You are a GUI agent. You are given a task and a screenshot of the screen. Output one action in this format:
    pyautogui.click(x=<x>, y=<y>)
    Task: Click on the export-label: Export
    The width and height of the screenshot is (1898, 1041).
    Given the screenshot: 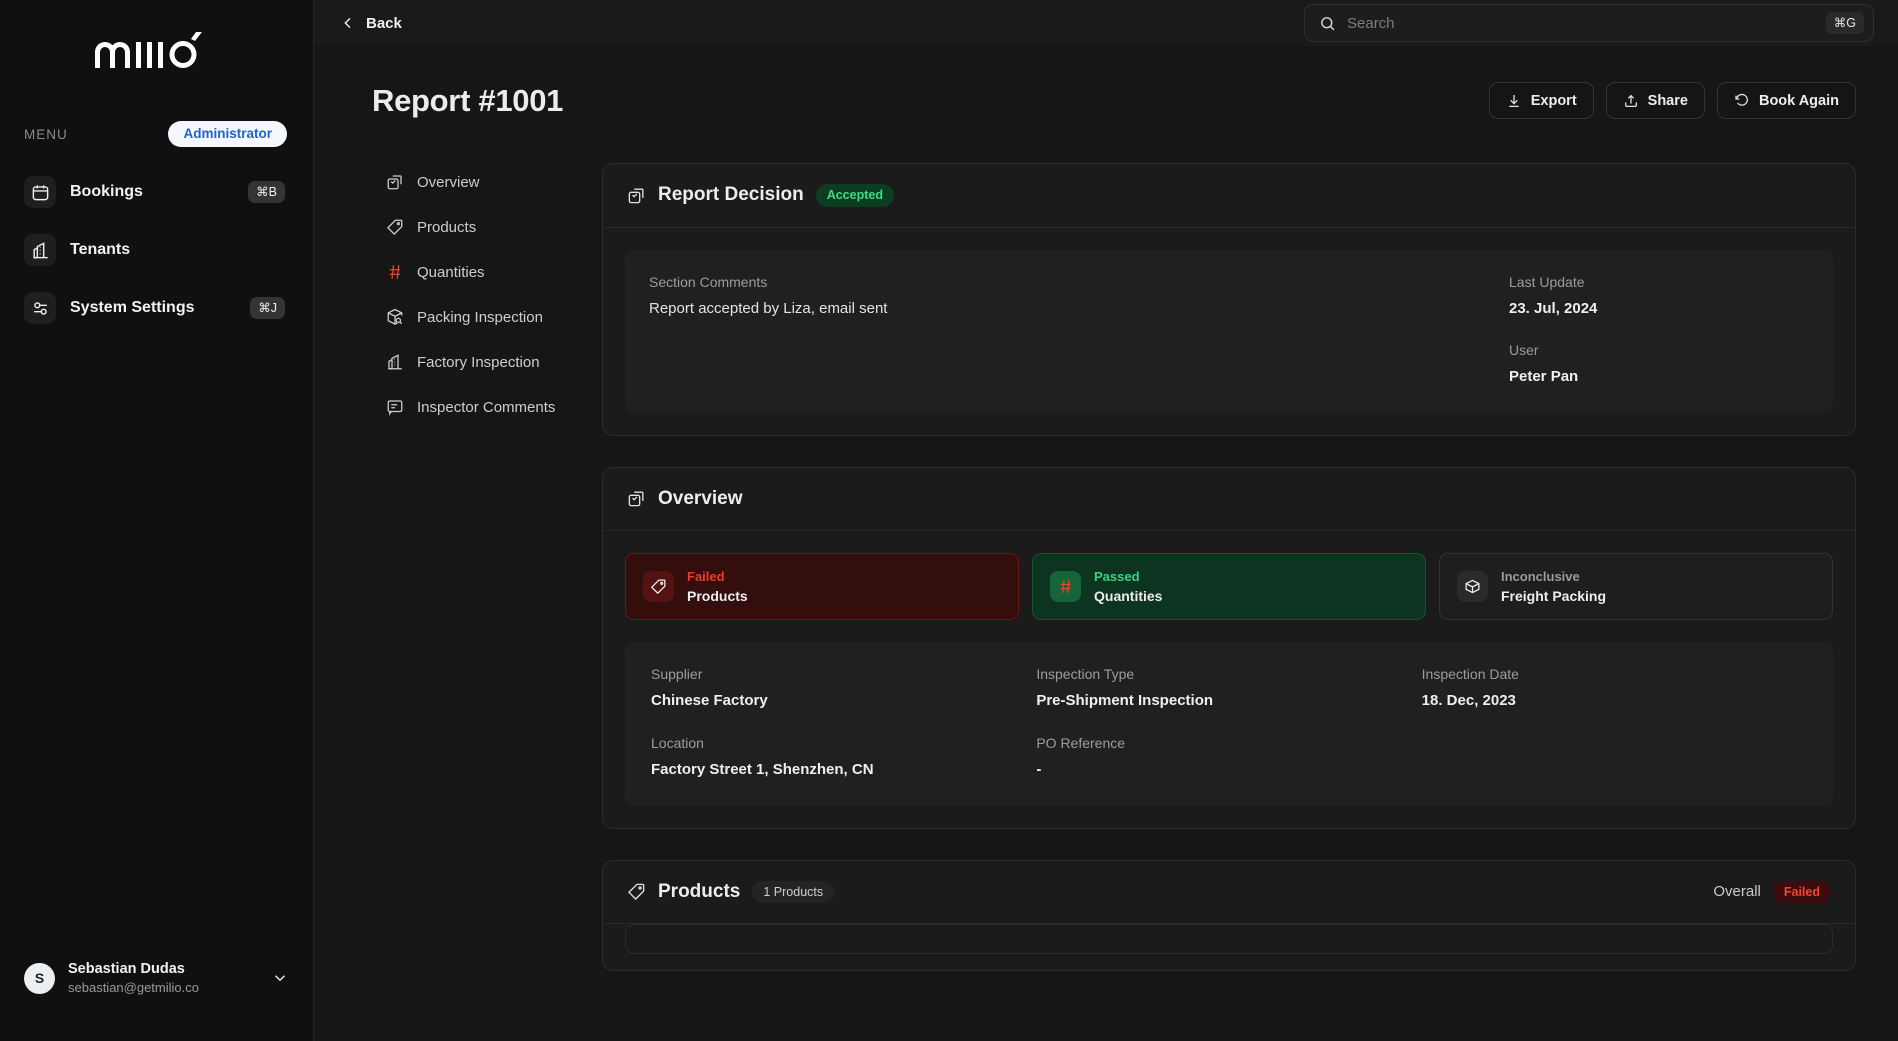 What is the action you would take?
    pyautogui.click(x=1553, y=100)
    